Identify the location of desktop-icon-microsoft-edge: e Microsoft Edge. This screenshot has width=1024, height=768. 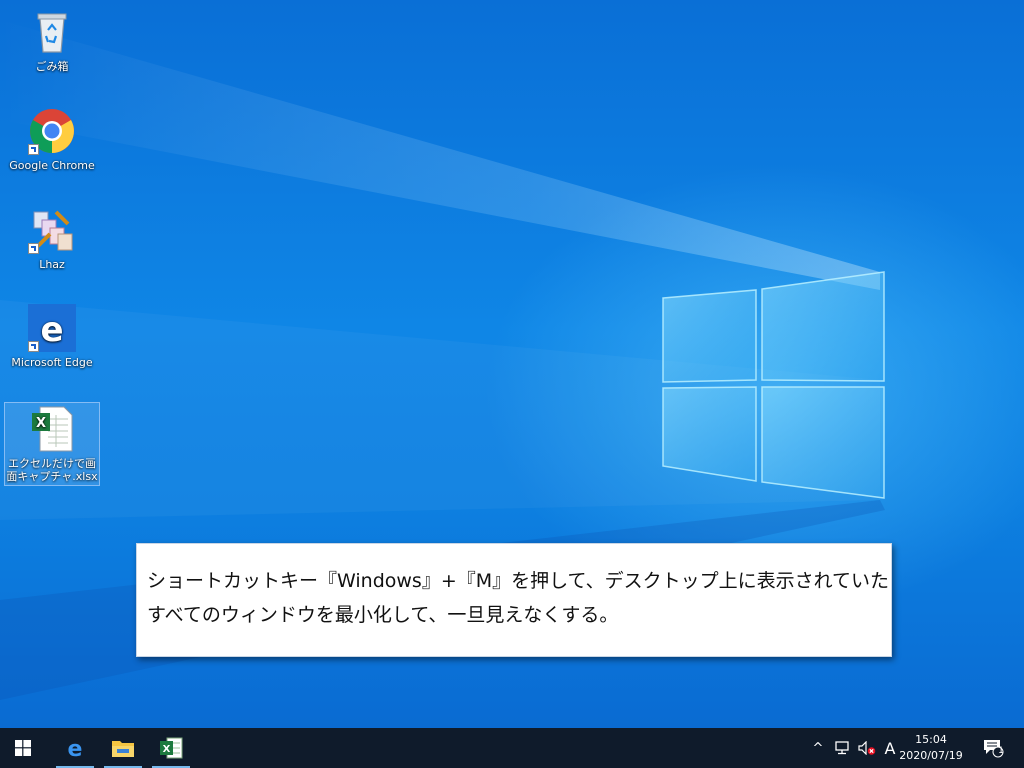
(52, 336).